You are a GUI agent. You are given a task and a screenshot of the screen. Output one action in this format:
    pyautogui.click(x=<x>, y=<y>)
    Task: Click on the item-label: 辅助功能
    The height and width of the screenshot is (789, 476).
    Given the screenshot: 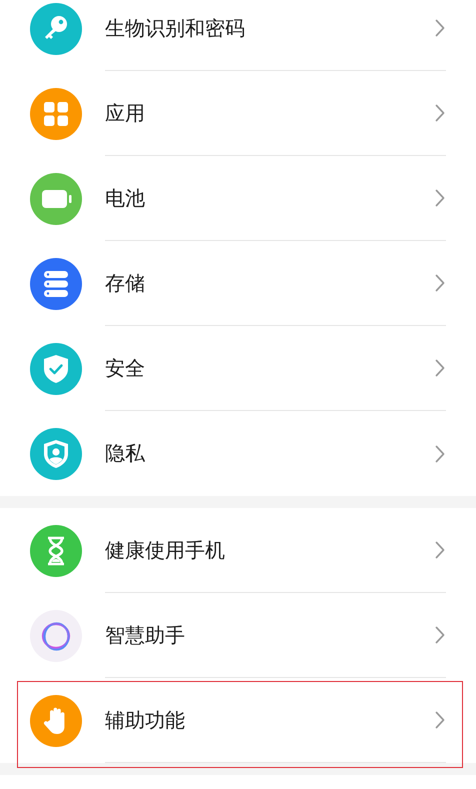 What is the action you would take?
    pyautogui.click(x=145, y=721)
    